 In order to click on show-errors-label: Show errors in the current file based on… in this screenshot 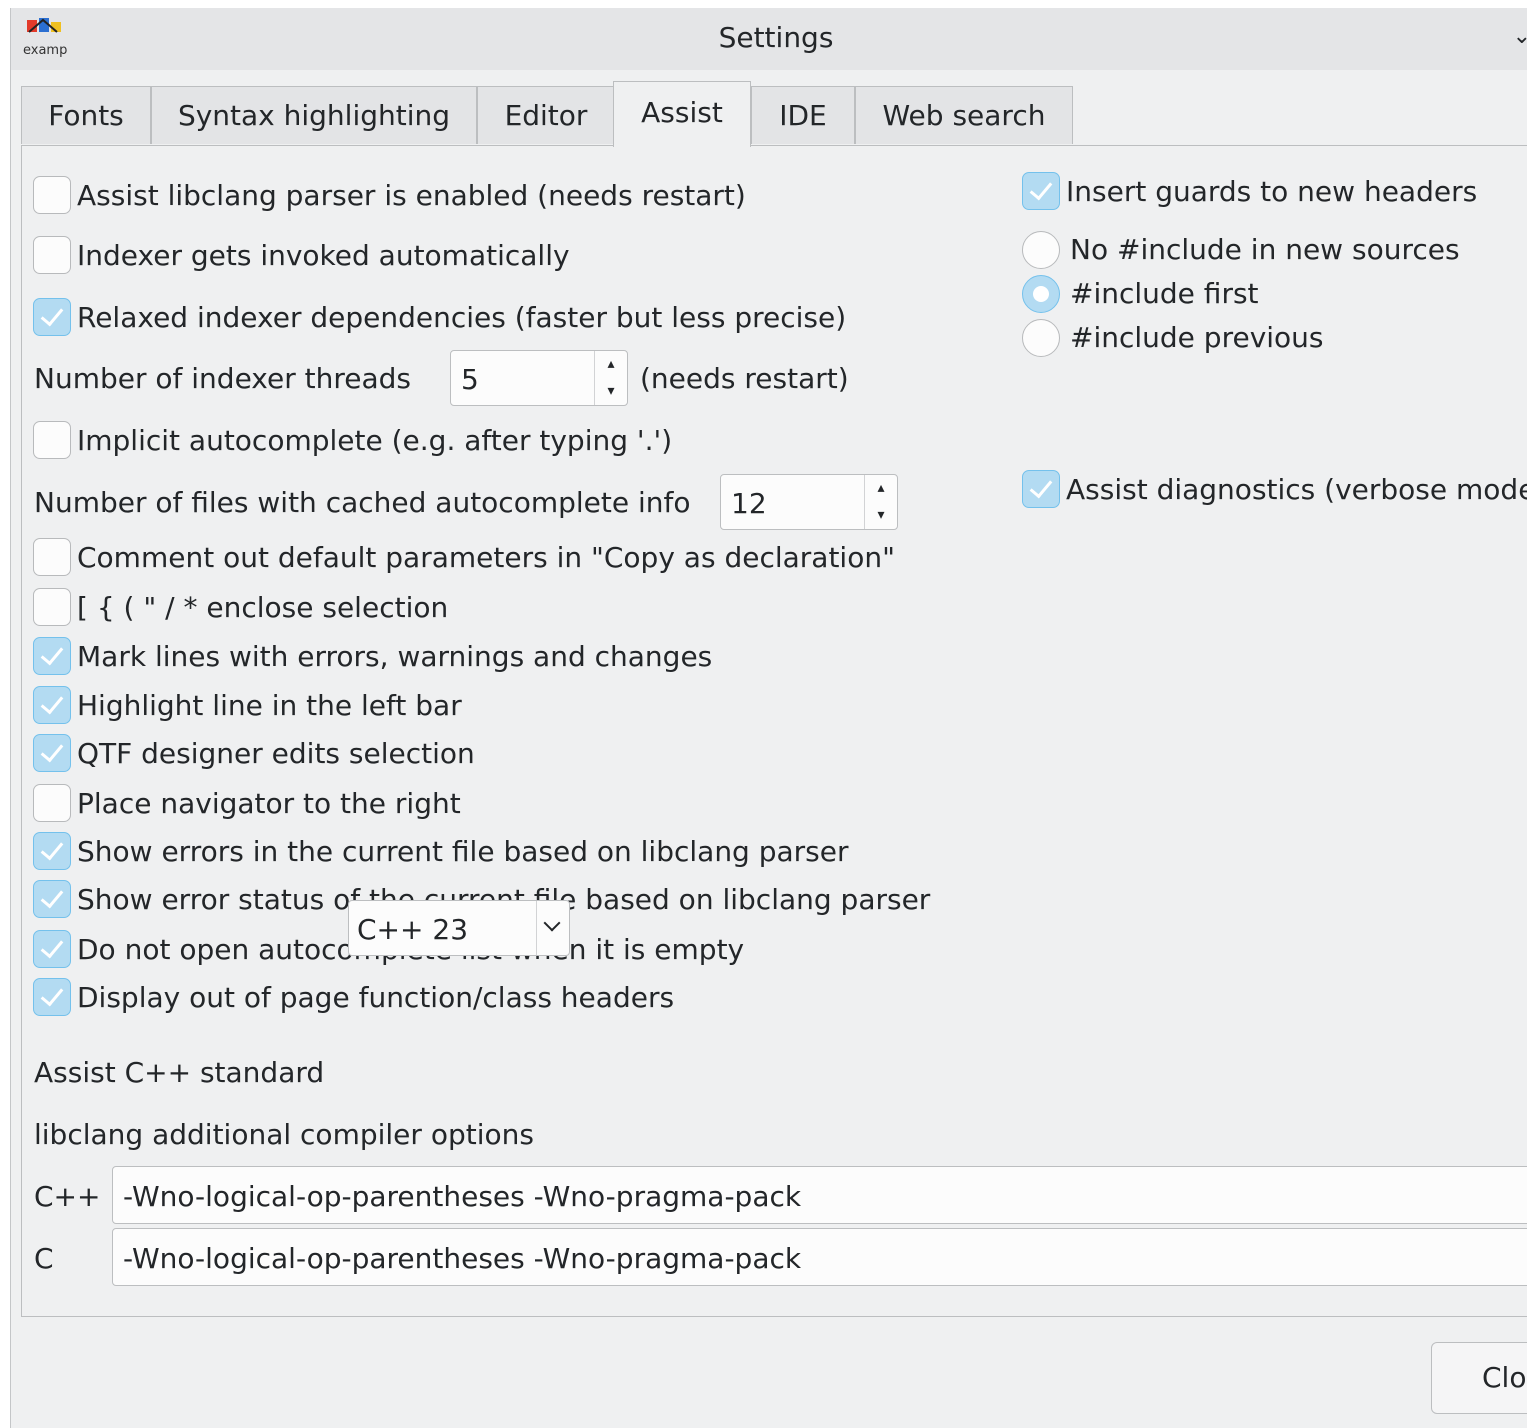, I will do `click(463, 851)`.